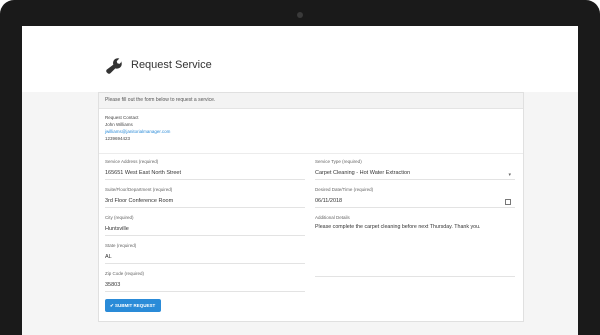  What do you see at coordinates (311, 153) in the screenshot?
I see `section-divider` at bounding box center [311, 153].